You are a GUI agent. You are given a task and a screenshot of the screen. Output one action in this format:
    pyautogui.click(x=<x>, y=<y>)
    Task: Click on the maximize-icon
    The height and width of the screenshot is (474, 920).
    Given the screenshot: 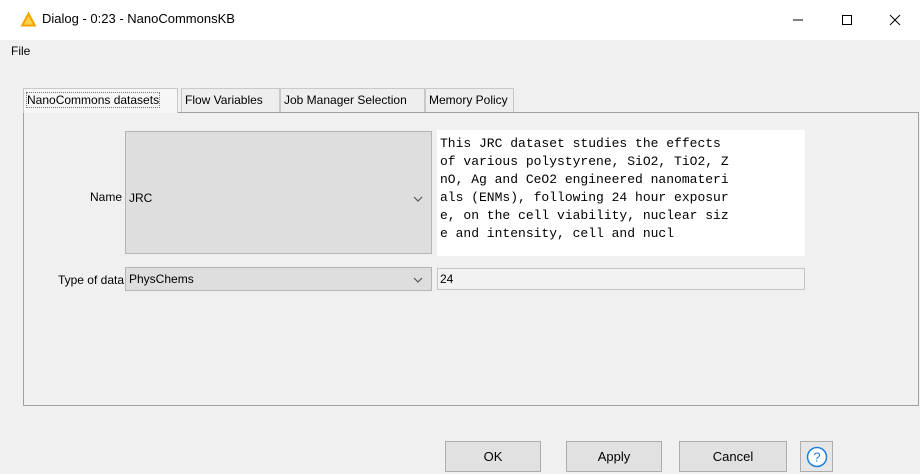 What is the action you would take?
    pyautogui.click(x=847, y=20)
    